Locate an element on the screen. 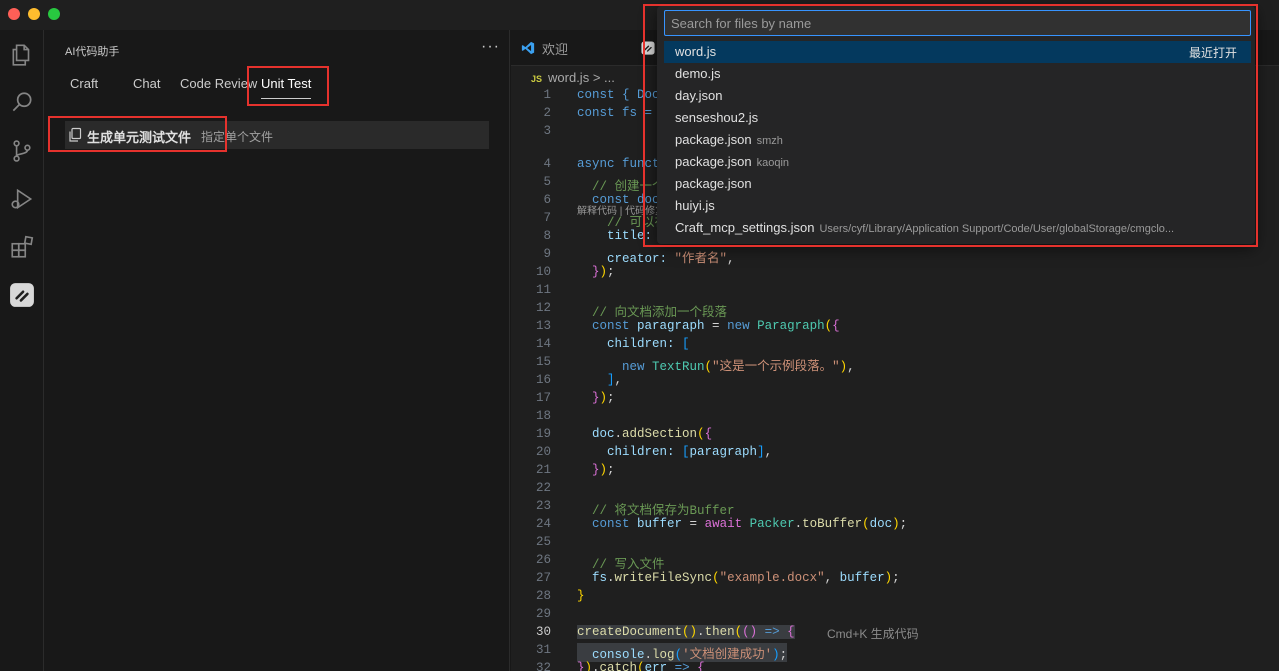 The width and height of the screenshot is (1279, 671). activity-bar is located at coordinates (22, 350).